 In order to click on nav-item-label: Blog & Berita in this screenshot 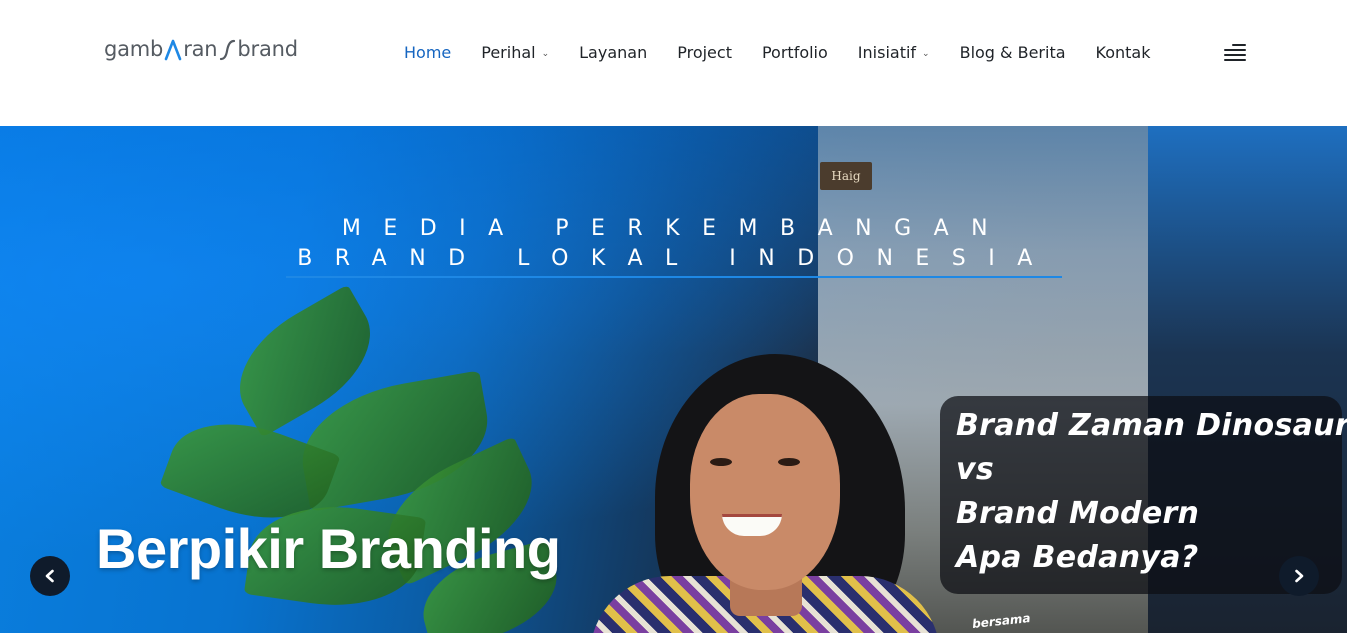, I will do `click(1012, 52)`.